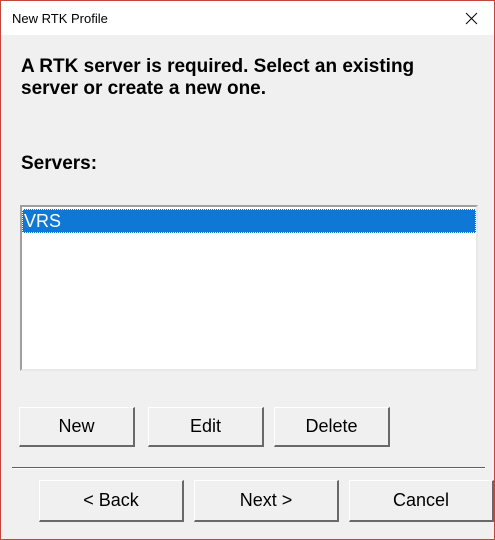 The image size is (495, 540). I want to click on list-item-vrs: VRS, so click(249, 221).